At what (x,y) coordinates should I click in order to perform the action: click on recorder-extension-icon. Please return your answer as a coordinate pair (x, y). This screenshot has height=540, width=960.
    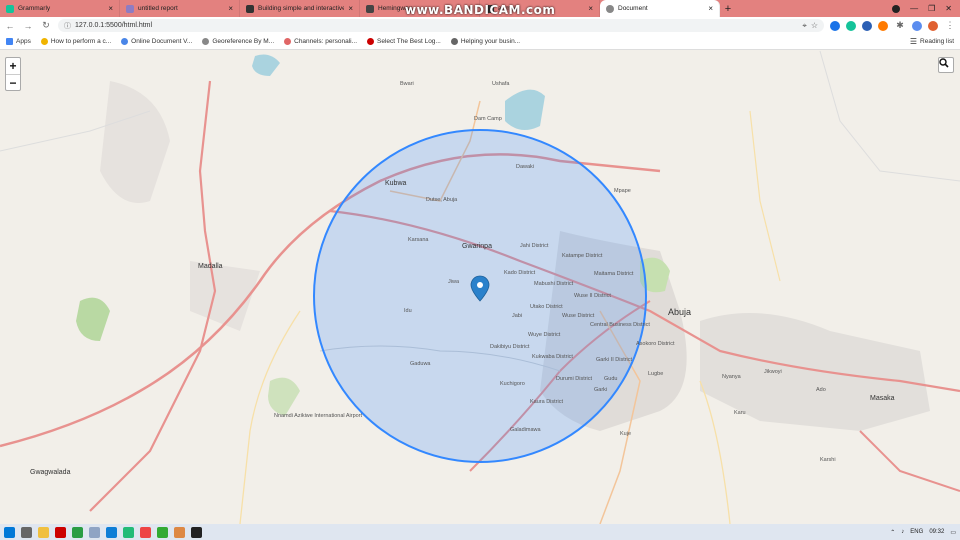
    Looking at the image, I should click on (883, 25).